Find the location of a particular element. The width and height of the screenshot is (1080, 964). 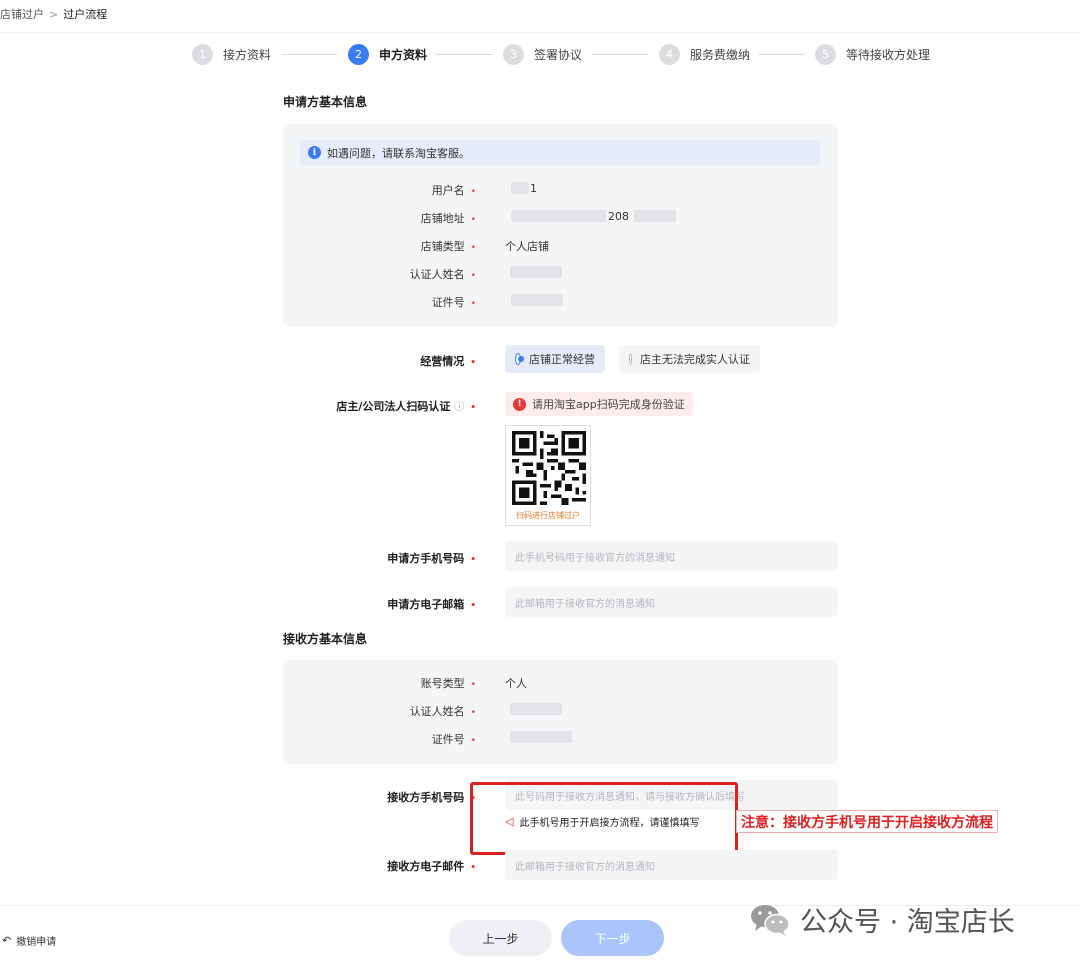

applicant-section-title: 申请方基本信息 is located at coordinates (325, 102).